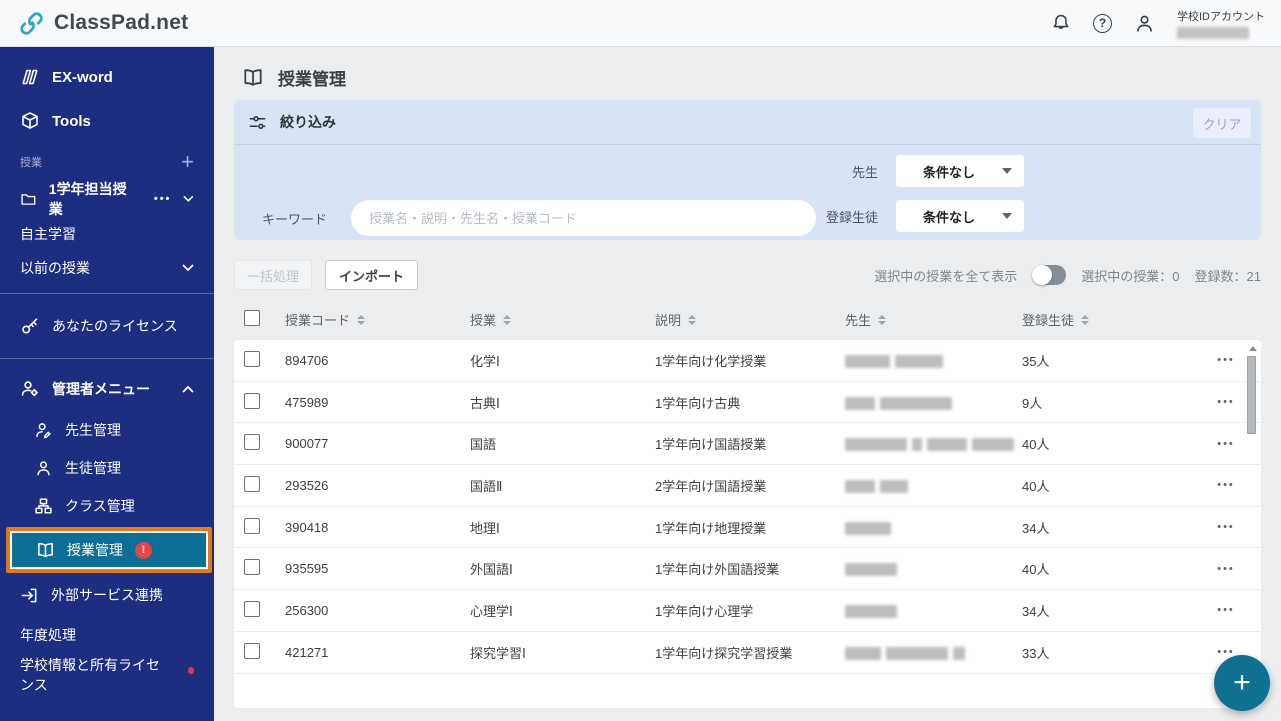 This screenshot has height=721, width=1281. What do you see at coordinates (107, 358) in the screenshot?
I see `sidebar-divider` at bounding box center [107, 358].